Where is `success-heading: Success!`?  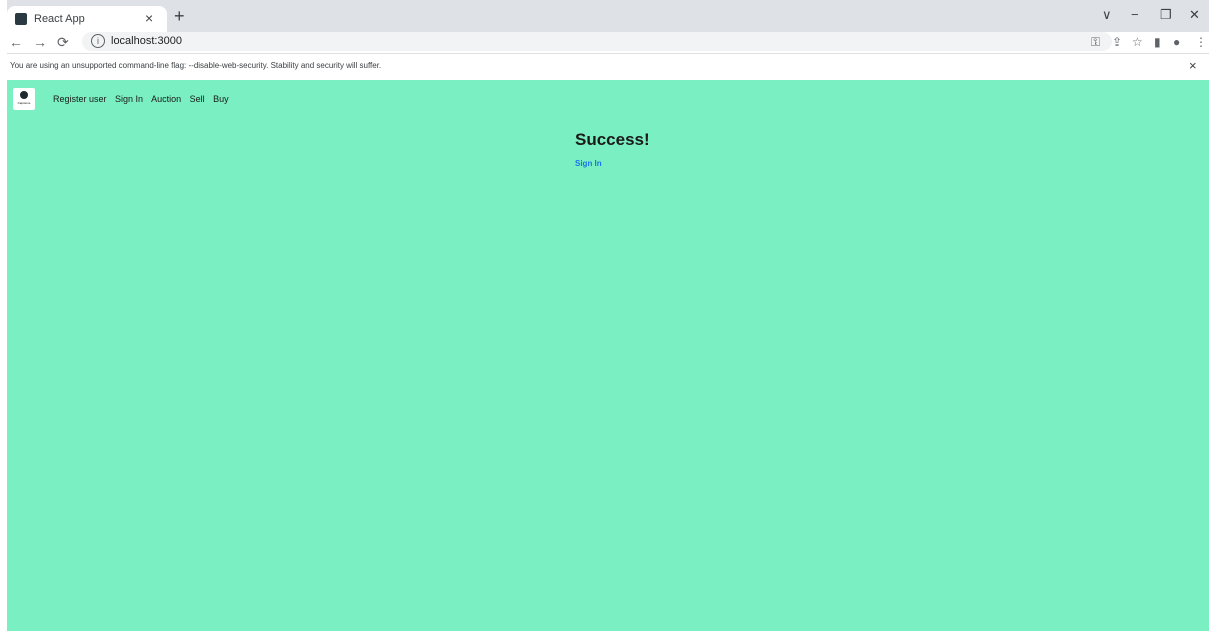 success-heading: Success! is located at coordinates (612, 139).